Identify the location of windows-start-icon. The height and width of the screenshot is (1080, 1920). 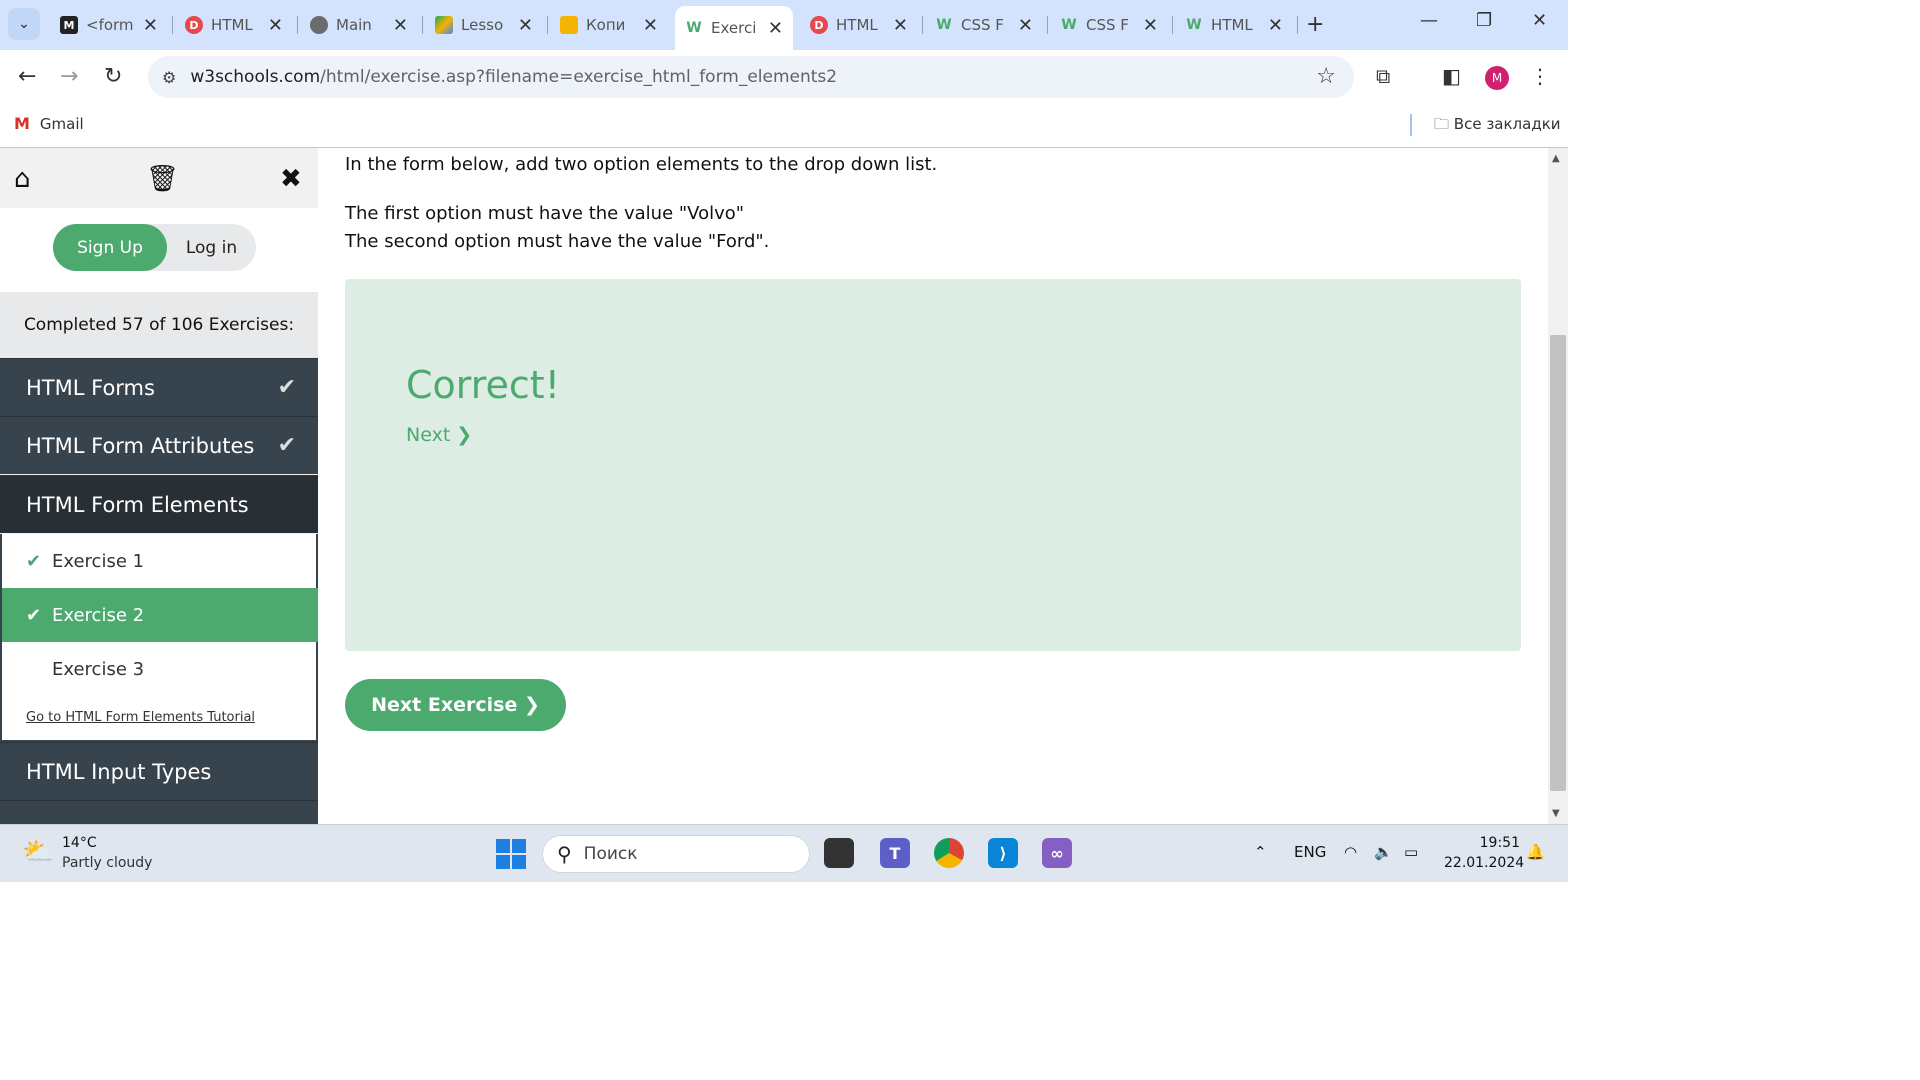
(511, 854).